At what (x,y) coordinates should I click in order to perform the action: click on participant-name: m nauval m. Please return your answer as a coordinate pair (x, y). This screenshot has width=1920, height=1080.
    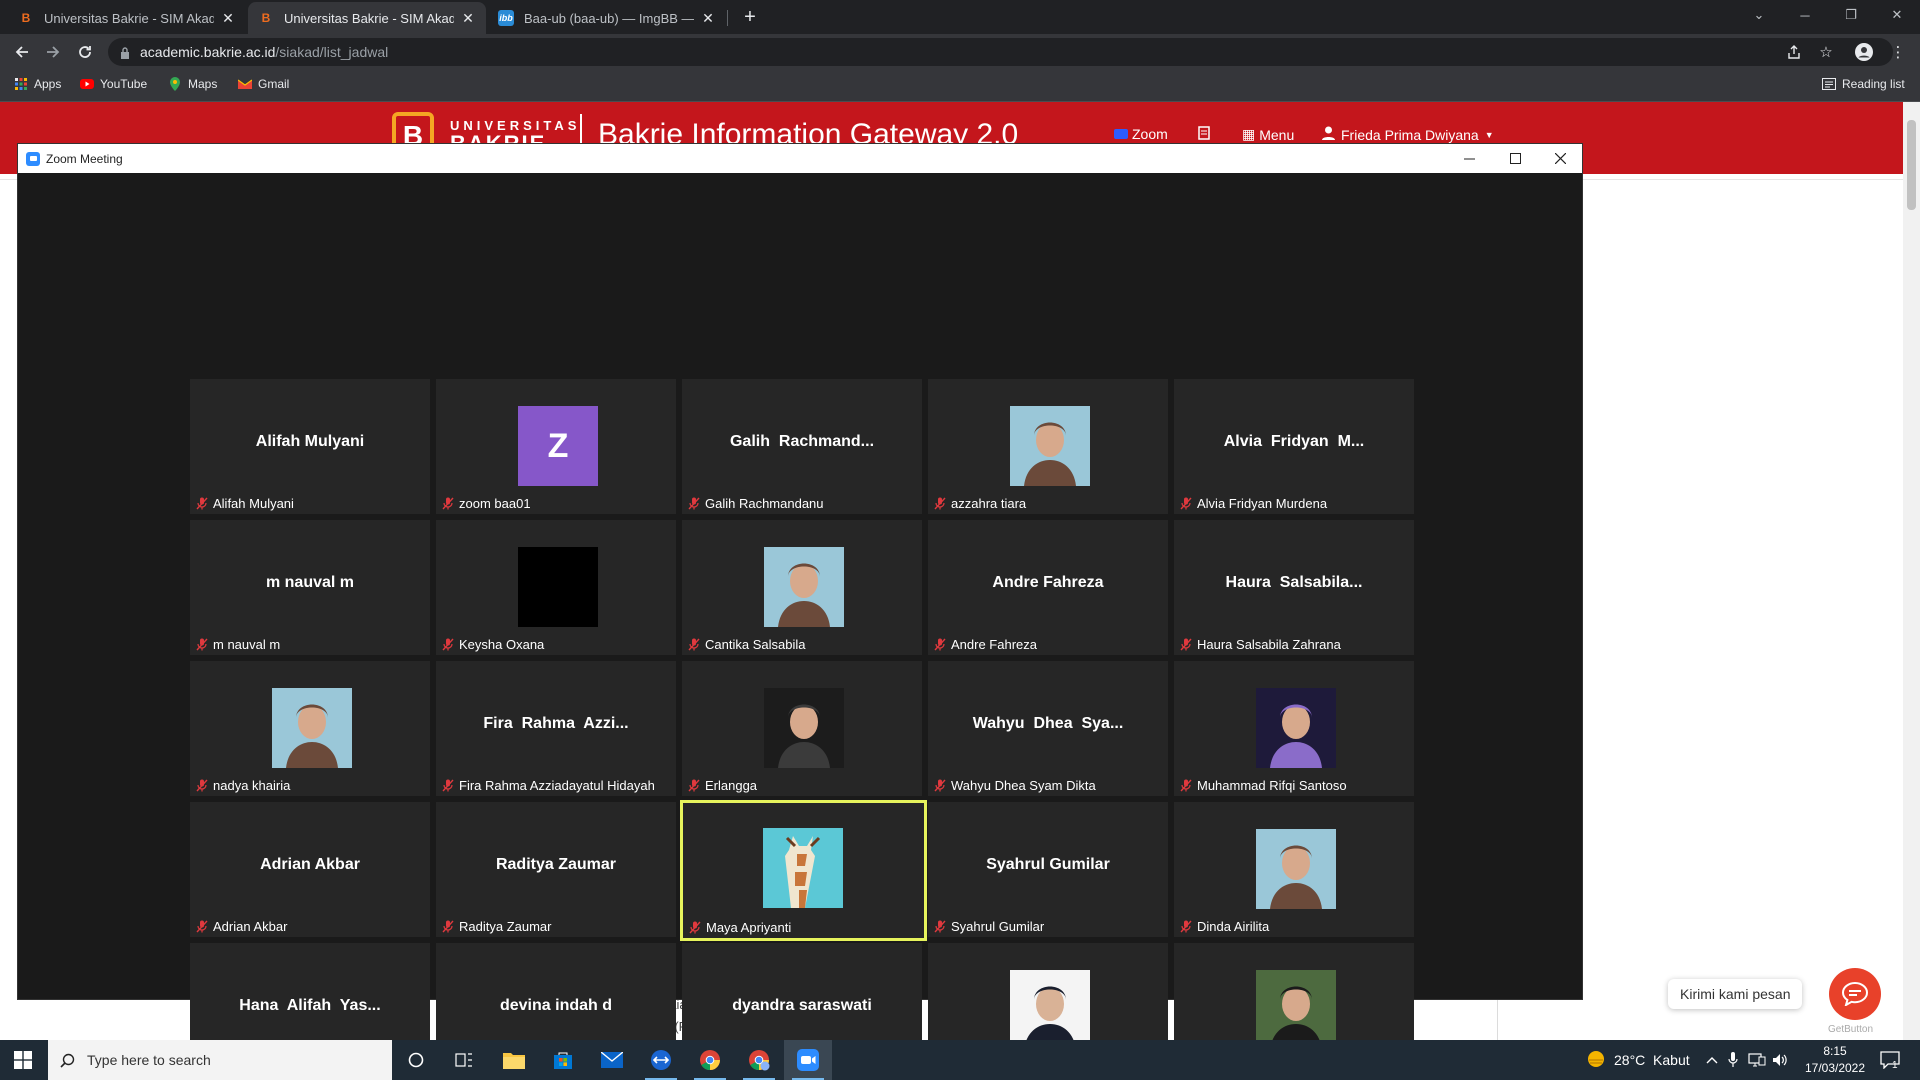
    Looking at the image, I should click on (247, 644).